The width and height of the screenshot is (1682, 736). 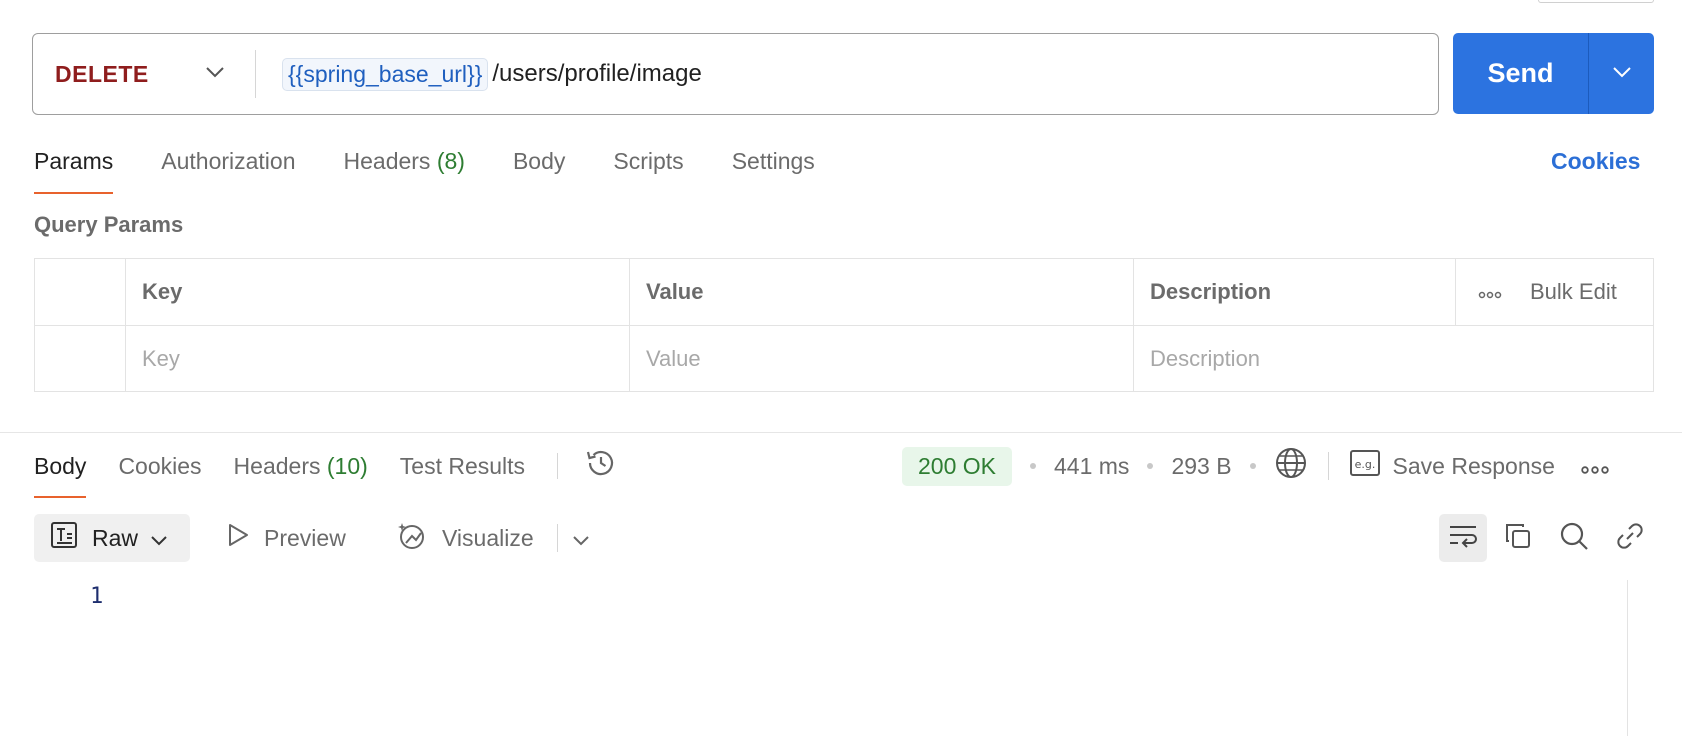 What do you see at coordinates (1201, 466) in the screenshot?
I see `response-size: 293 B` at bounding box center [1201, 466].